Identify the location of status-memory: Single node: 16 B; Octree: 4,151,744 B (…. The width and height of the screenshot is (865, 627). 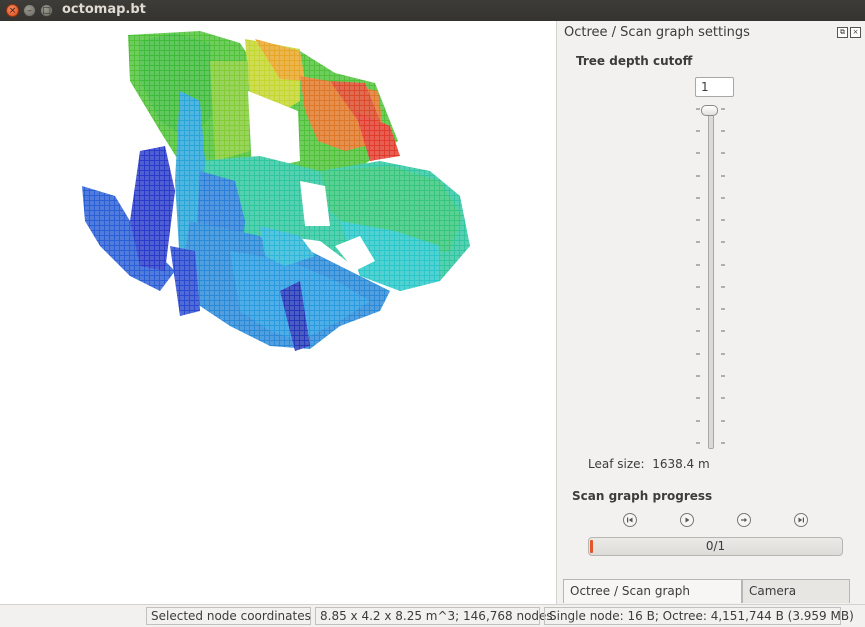
(699, 616).